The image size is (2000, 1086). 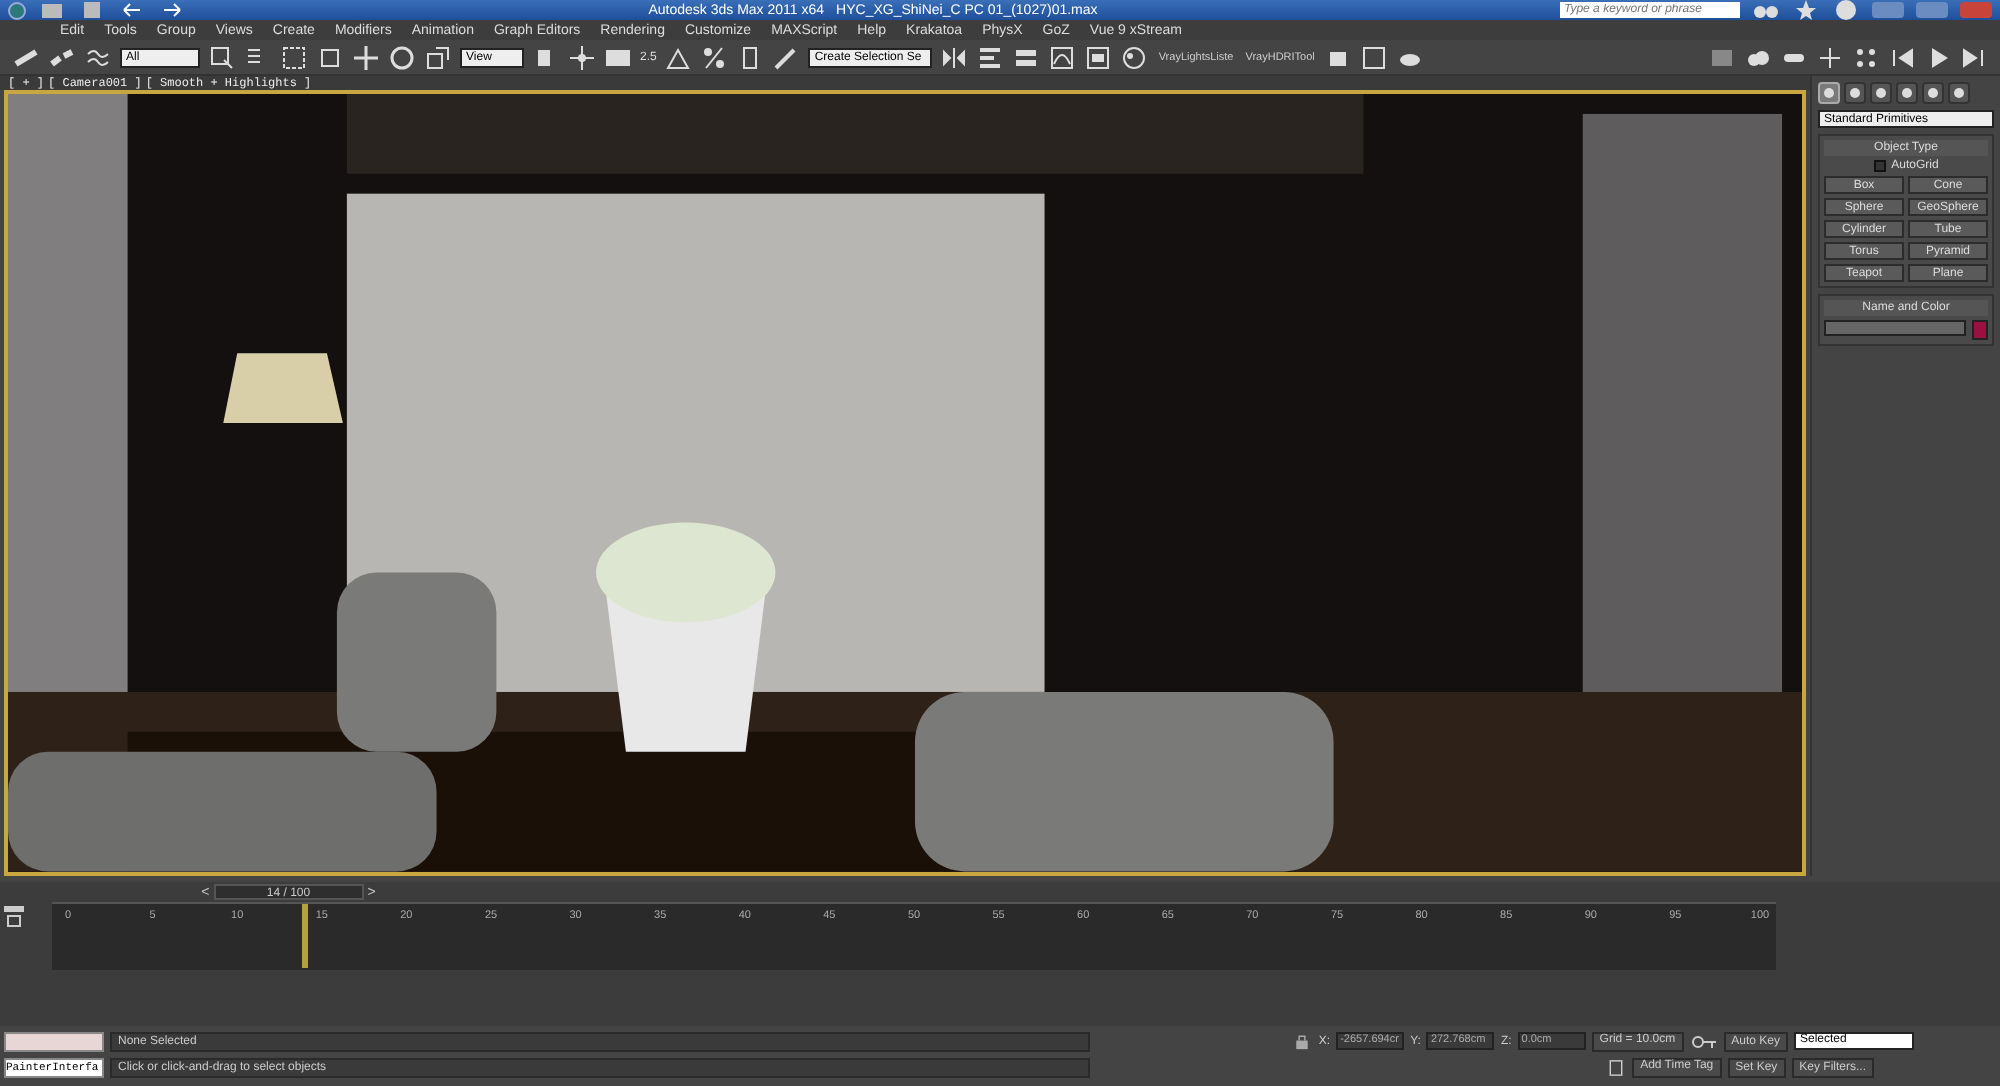 I want to click on mini-listener, so click(x=54, y=1041).